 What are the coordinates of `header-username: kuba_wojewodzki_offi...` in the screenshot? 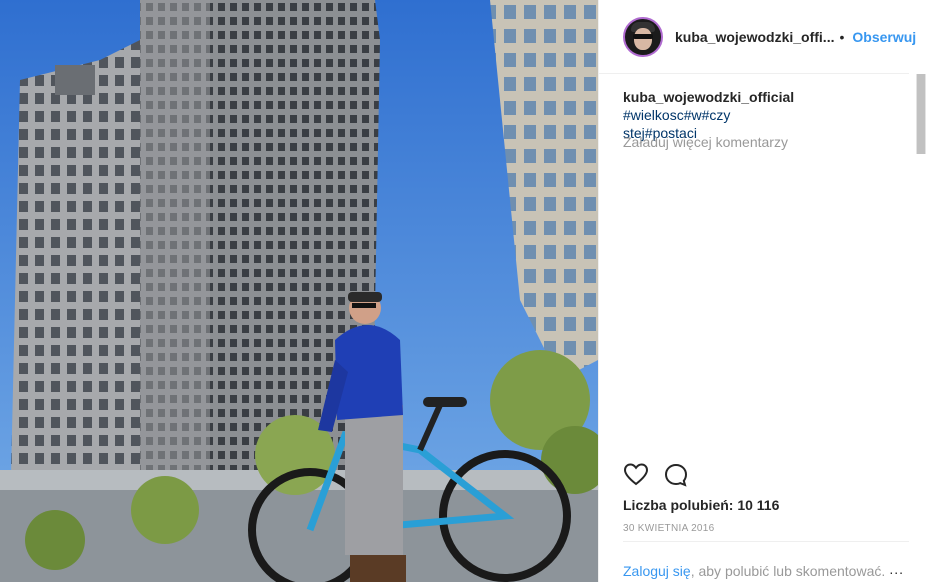 It's located at (754, 37).